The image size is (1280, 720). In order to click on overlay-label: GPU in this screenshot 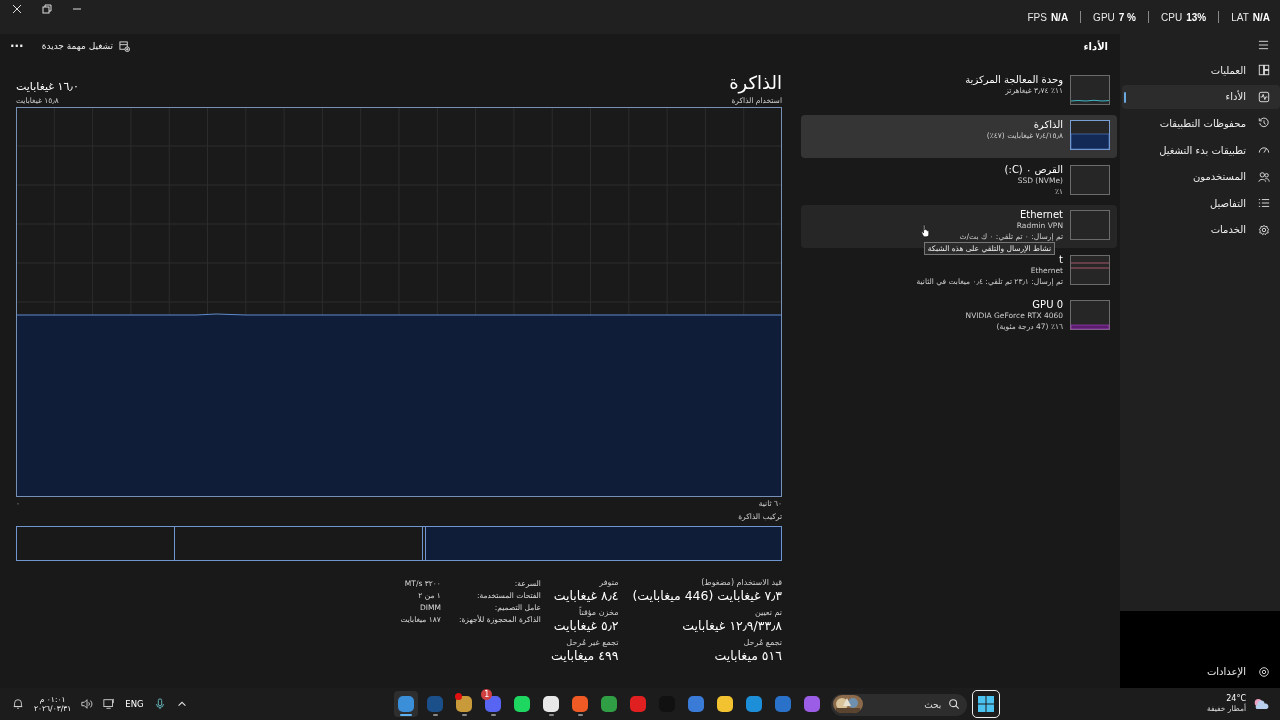, I will do `click(1104, 17)`.